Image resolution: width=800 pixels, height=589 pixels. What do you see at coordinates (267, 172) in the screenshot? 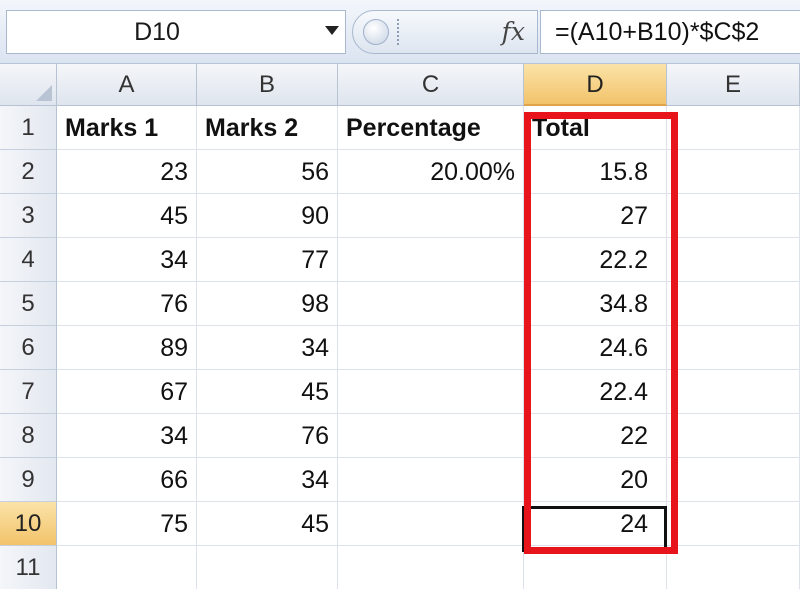
I see `cell-b2: 56` at bounding box center [267, 172].